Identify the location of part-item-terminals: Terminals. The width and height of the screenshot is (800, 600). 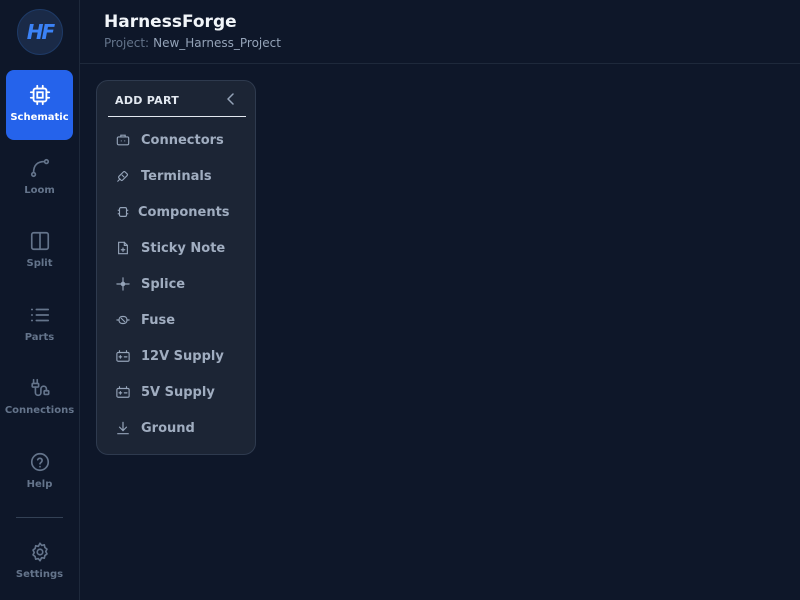
(180, 176).